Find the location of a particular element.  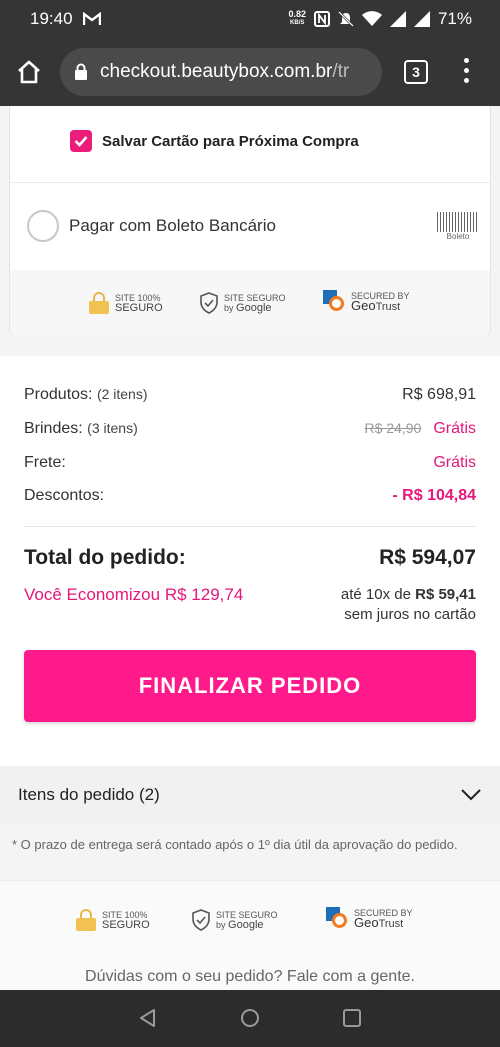

brindes-old-value: R$ 24,90 is located at coordinates (393, 428).